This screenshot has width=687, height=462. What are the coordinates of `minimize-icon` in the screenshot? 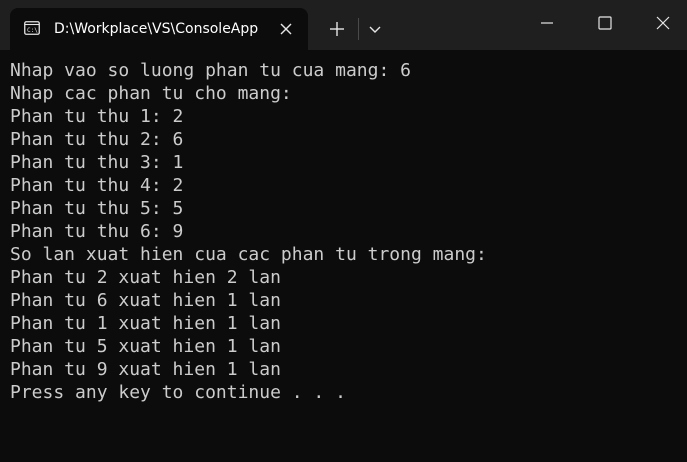 It's located at (547, 23).